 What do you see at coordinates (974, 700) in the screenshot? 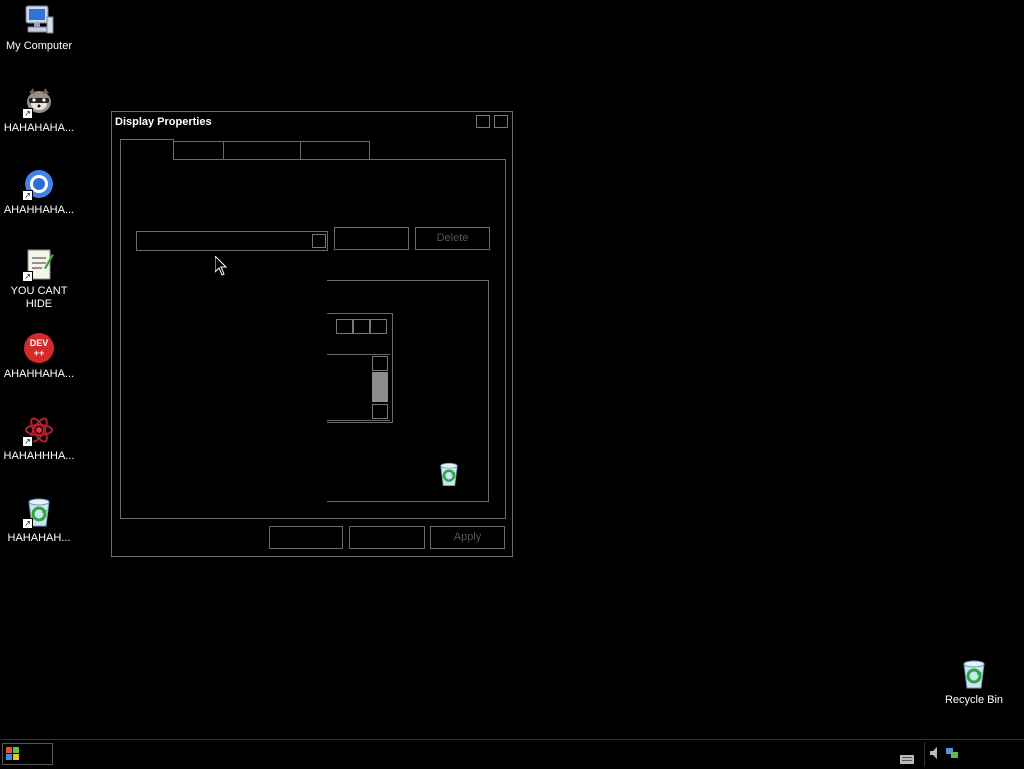
I see `desktop-icon-label: Recycle Bin` at bounding box center [974, 700].